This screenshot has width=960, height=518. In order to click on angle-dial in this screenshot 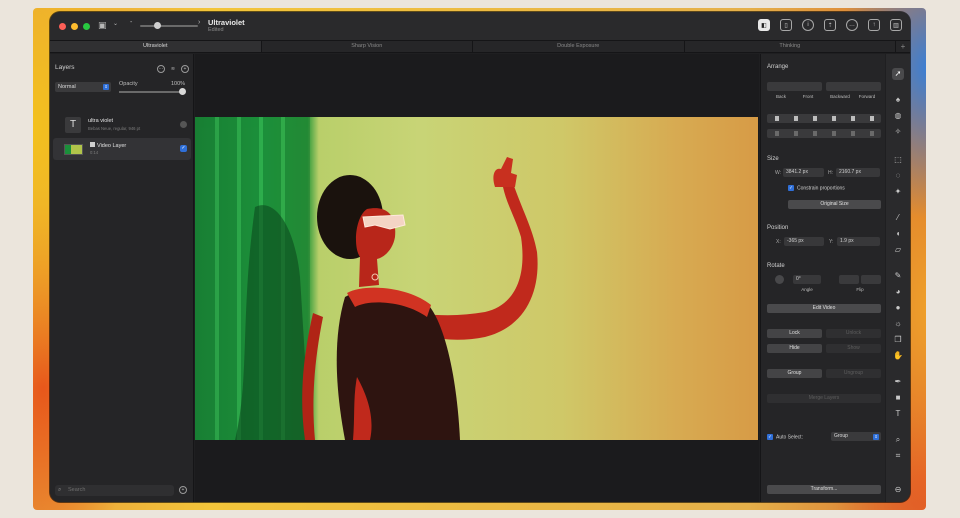, I will do `click(779, 279)`.